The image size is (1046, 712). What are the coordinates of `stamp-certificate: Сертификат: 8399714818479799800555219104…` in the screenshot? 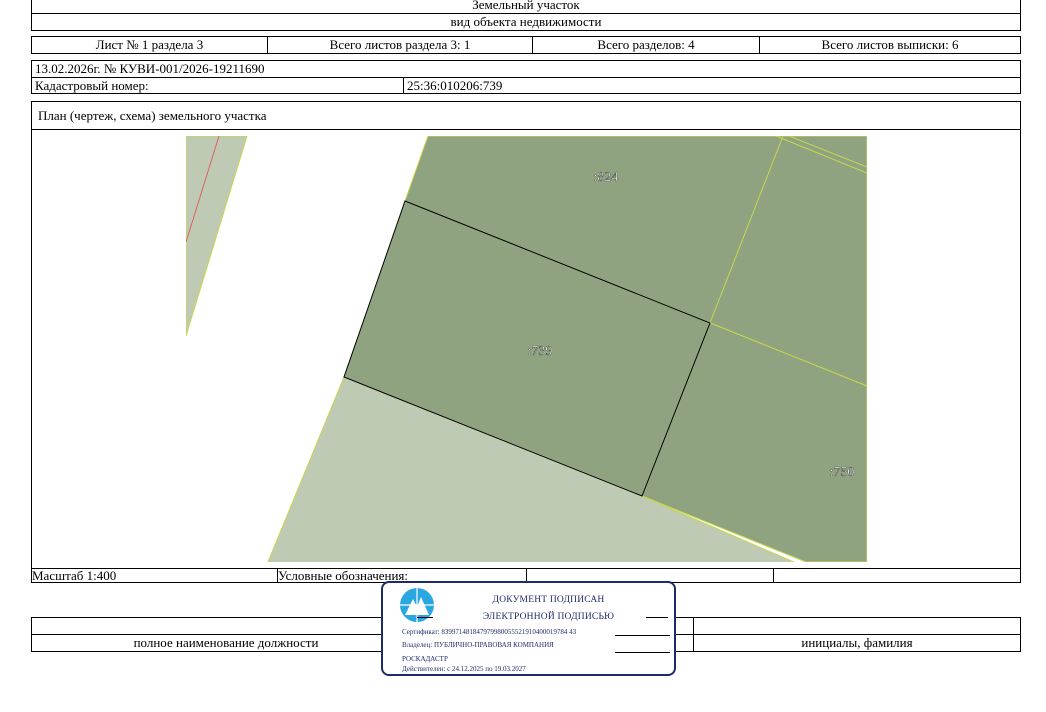 It's located at (489, 632).